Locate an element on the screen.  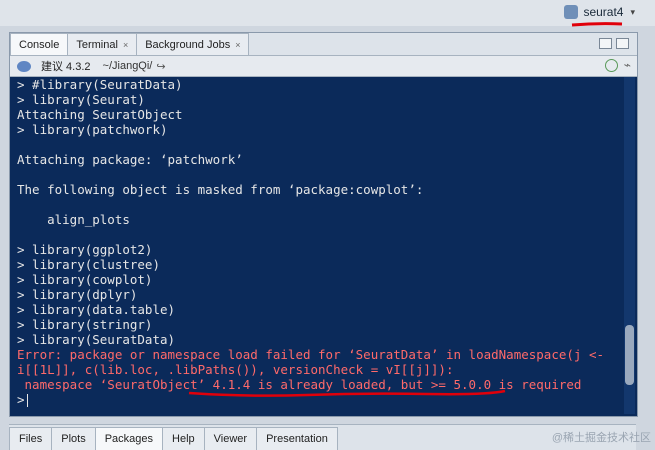
working-directory: ~/JiangQi/ is located at coordinates (128, 66).